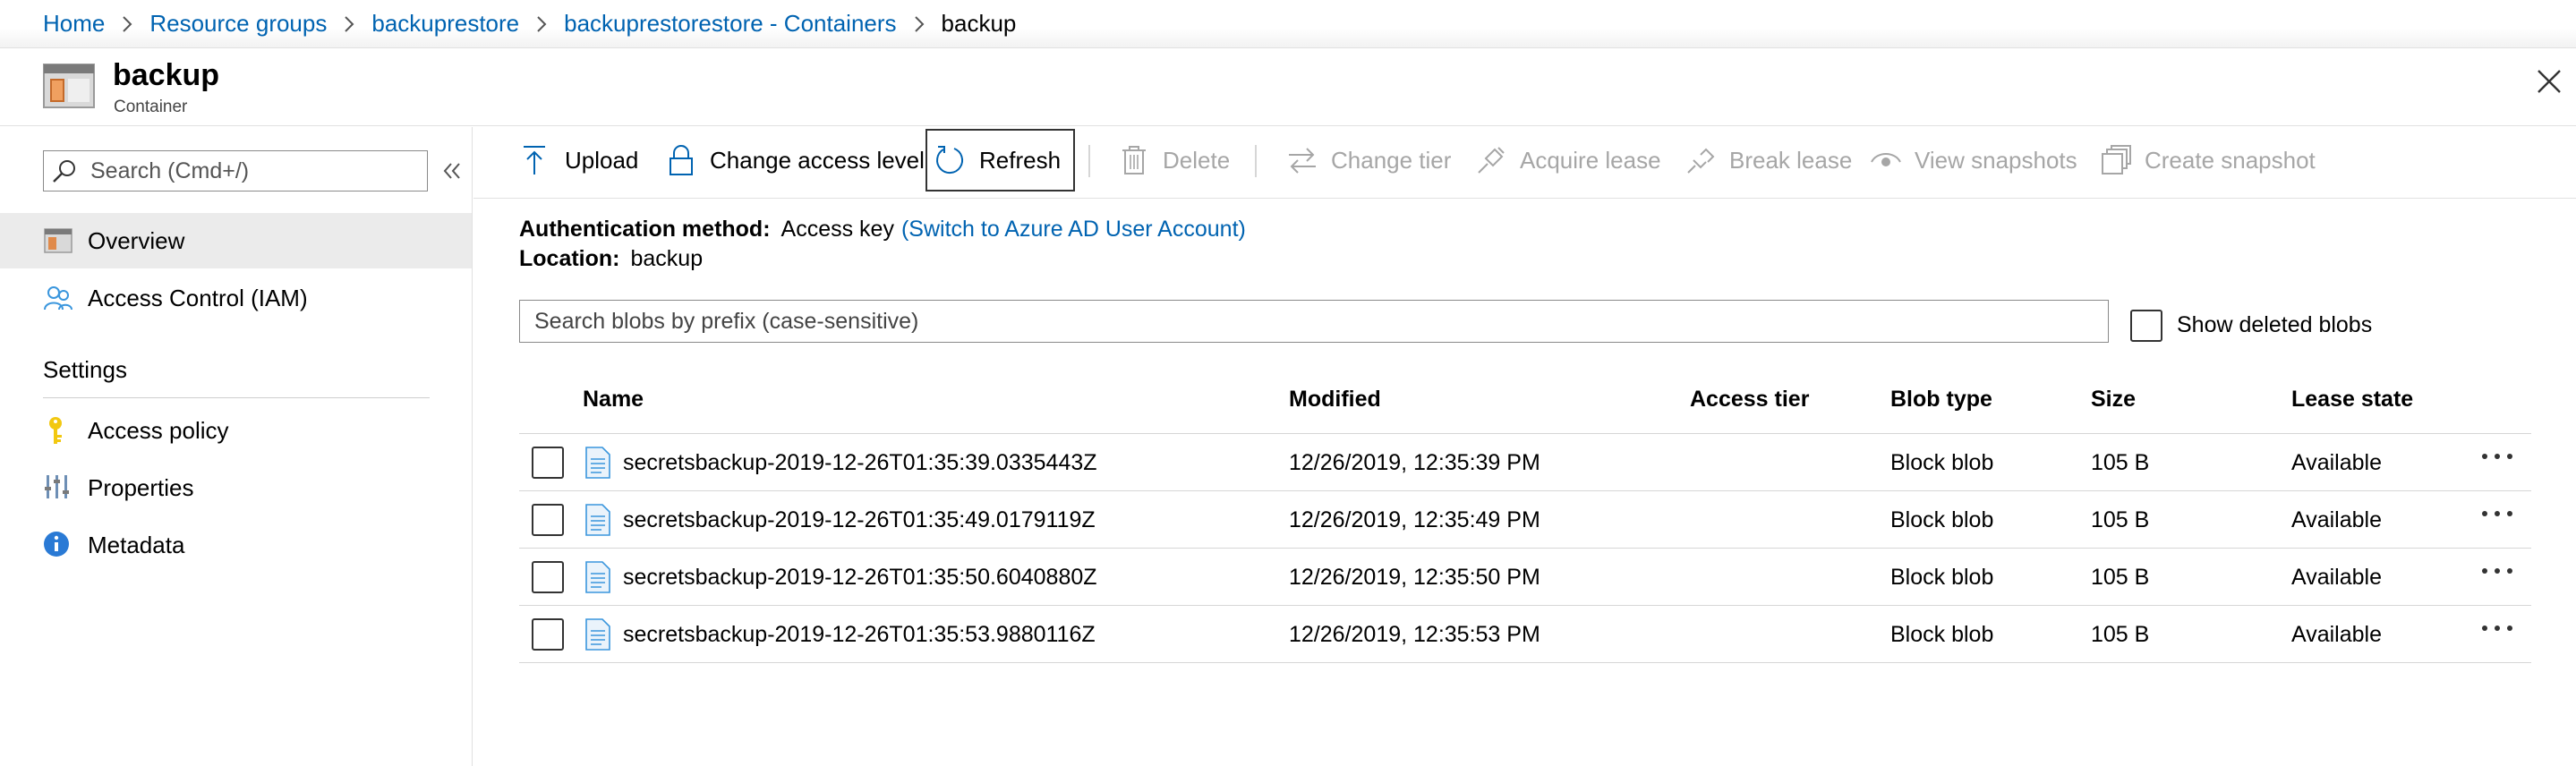 The height and width of the screenshot is (766, 2576). What do you see at coordinates (837, 229) in the screenshot?
I see `auth-method-value: Access key` at bounding box center [837, 229].